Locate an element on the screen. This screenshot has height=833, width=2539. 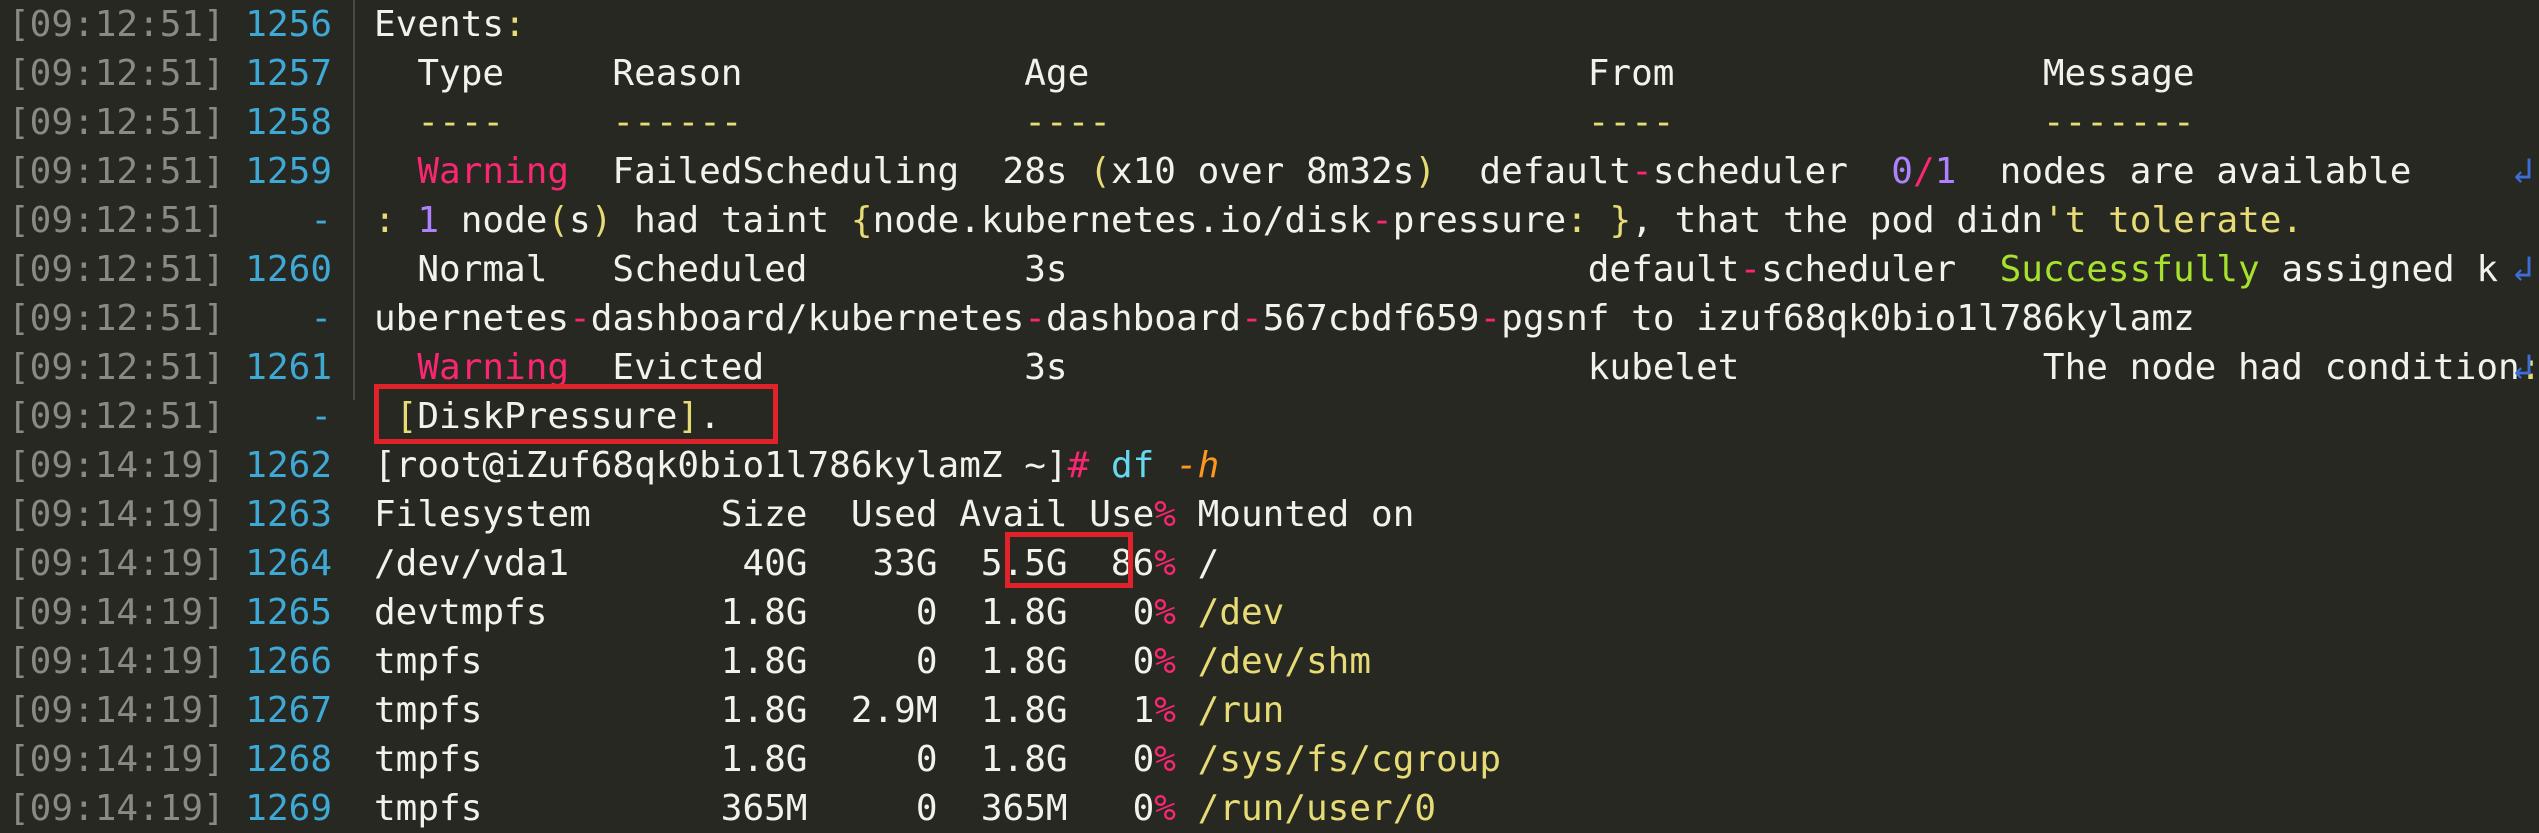
line-number: 1261 is located at coordinates (288, 367).